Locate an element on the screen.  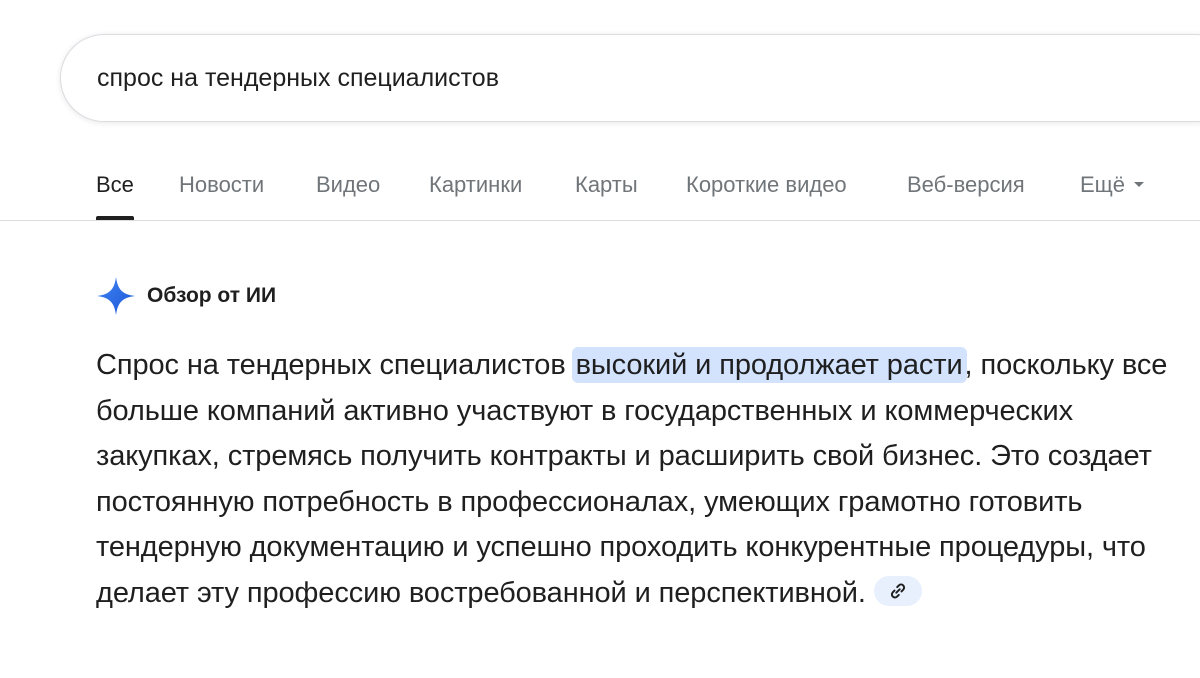
tab-more-label: Ещё is located at coordinates (1103, 184).